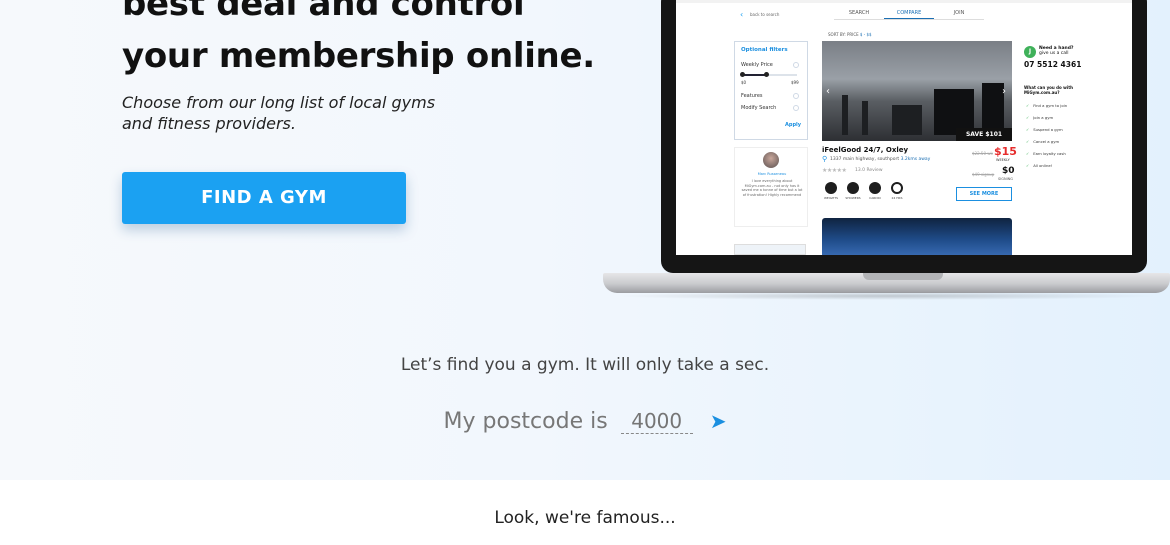 Image resolution: width=1170 pixels, height=545 pixels. Describe the element at coordinates (1050, 105) in the screenshot. I see `help-item-text: Find a gym to join` at that location.